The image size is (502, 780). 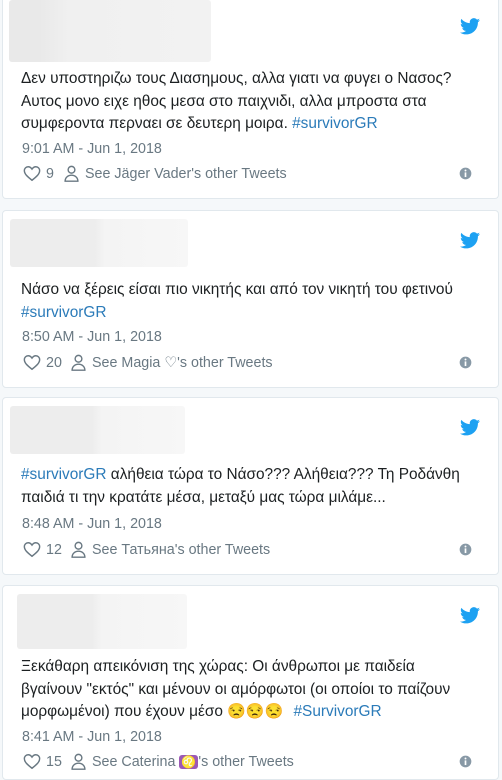 I want to click on tweet-timestamp: 9:01 AM - Jun 1, 2018, so click(x=92, y=149).